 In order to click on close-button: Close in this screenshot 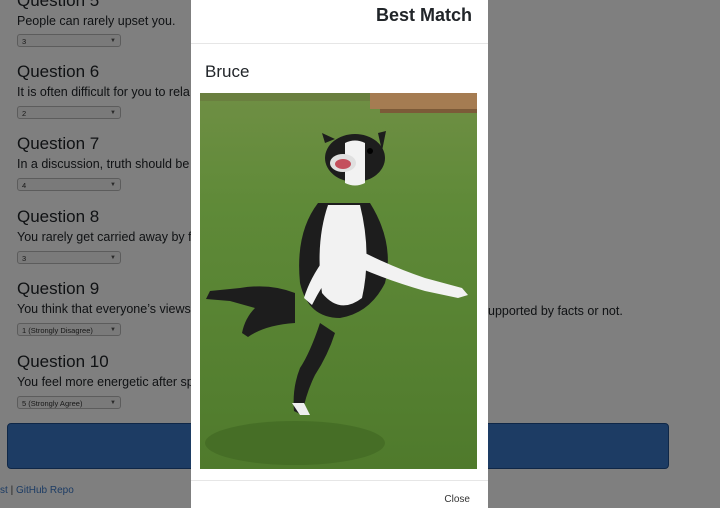, I will do `click(457, 499)`.